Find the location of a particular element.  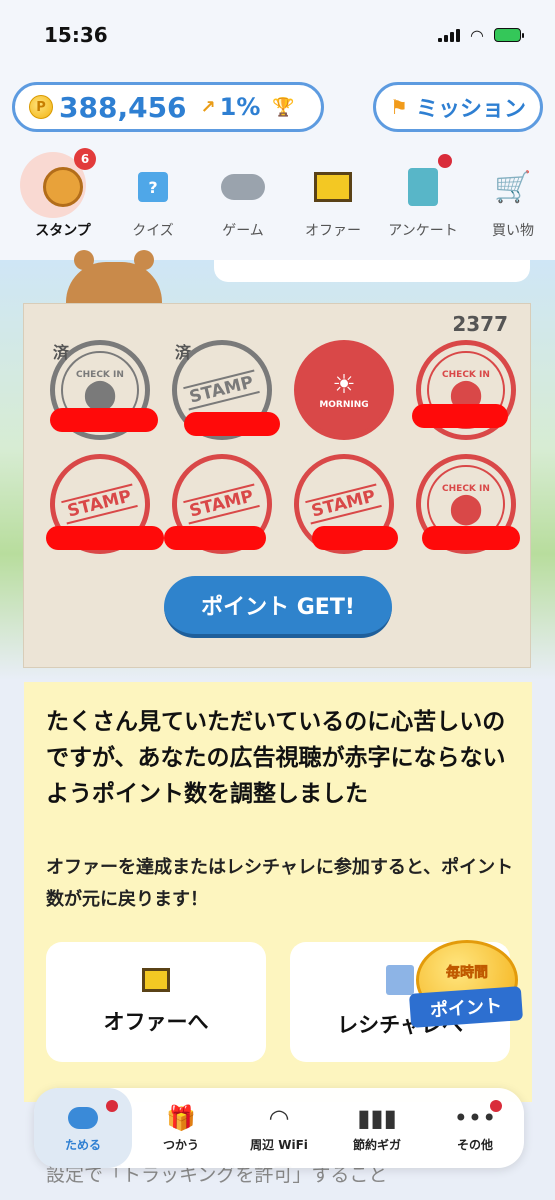

flag-icon: ⚑ is located at coordinates (399, 107).